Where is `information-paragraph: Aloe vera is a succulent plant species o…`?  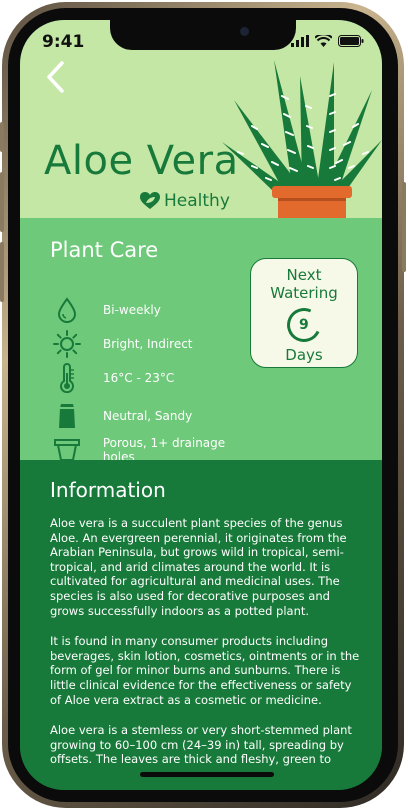 information-paragraph: Aloe vera is a succulent plant species o… is located at coordinates (198, 567).